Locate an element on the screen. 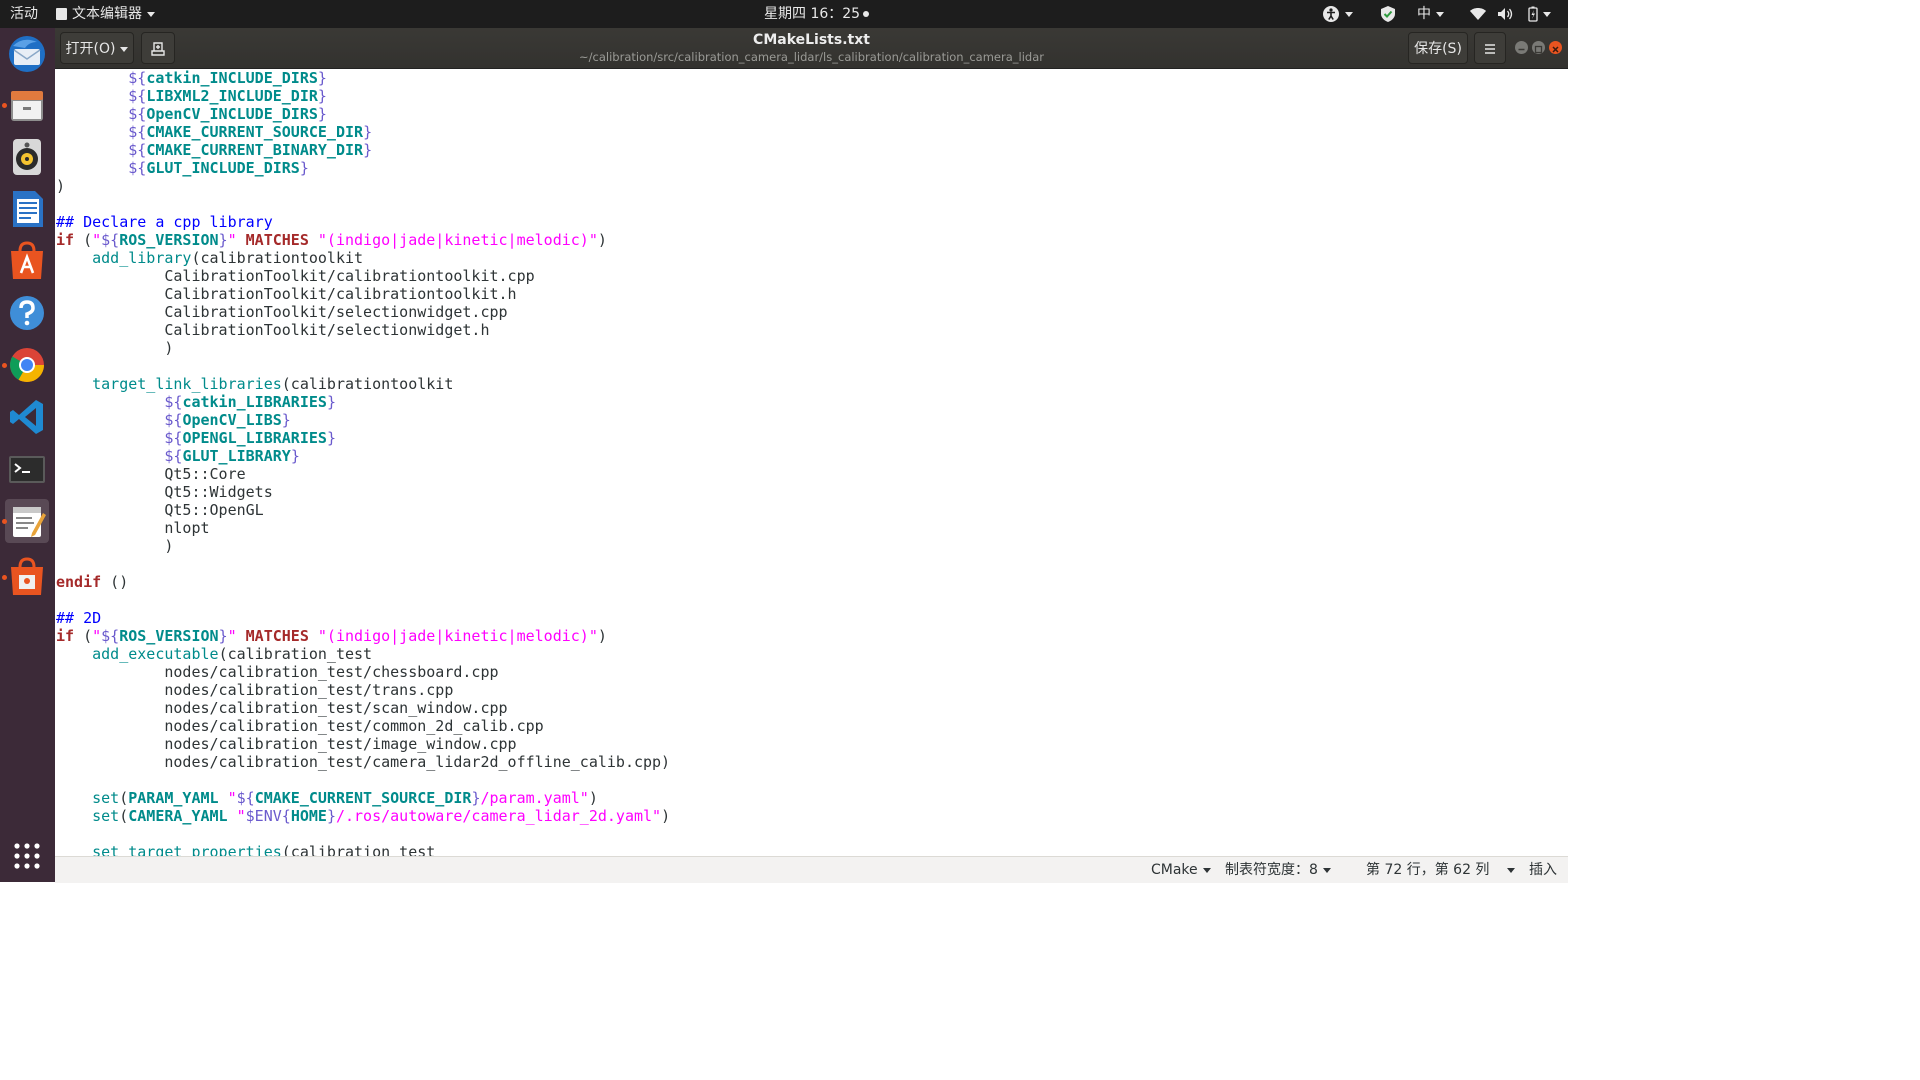 Image resolution: width=1920 pixels, height=1080 pixels. document-title: CMakeLists.txt is located at coordinates (811, 40).